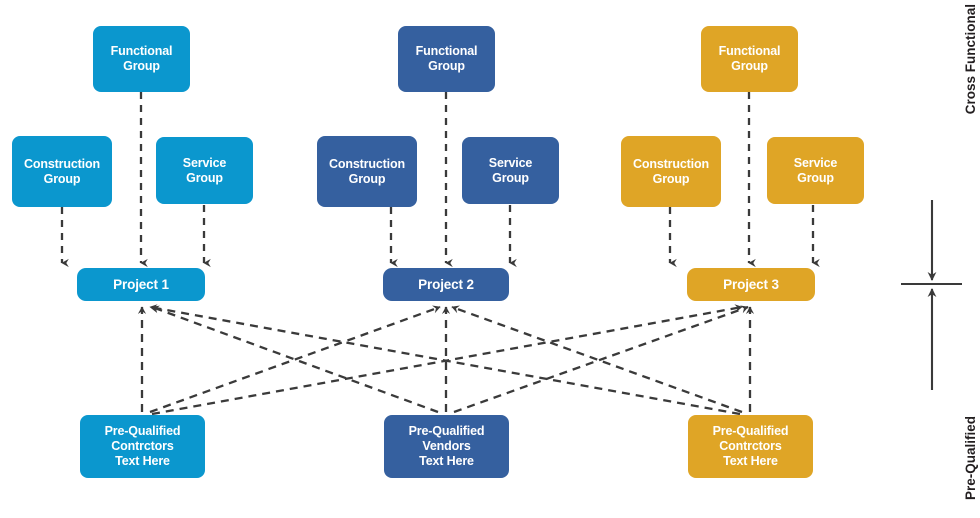 The image size is (980, 518). I want to click on scope-label-top: Cross Functional Owner's Project Group, so click(970, 59).